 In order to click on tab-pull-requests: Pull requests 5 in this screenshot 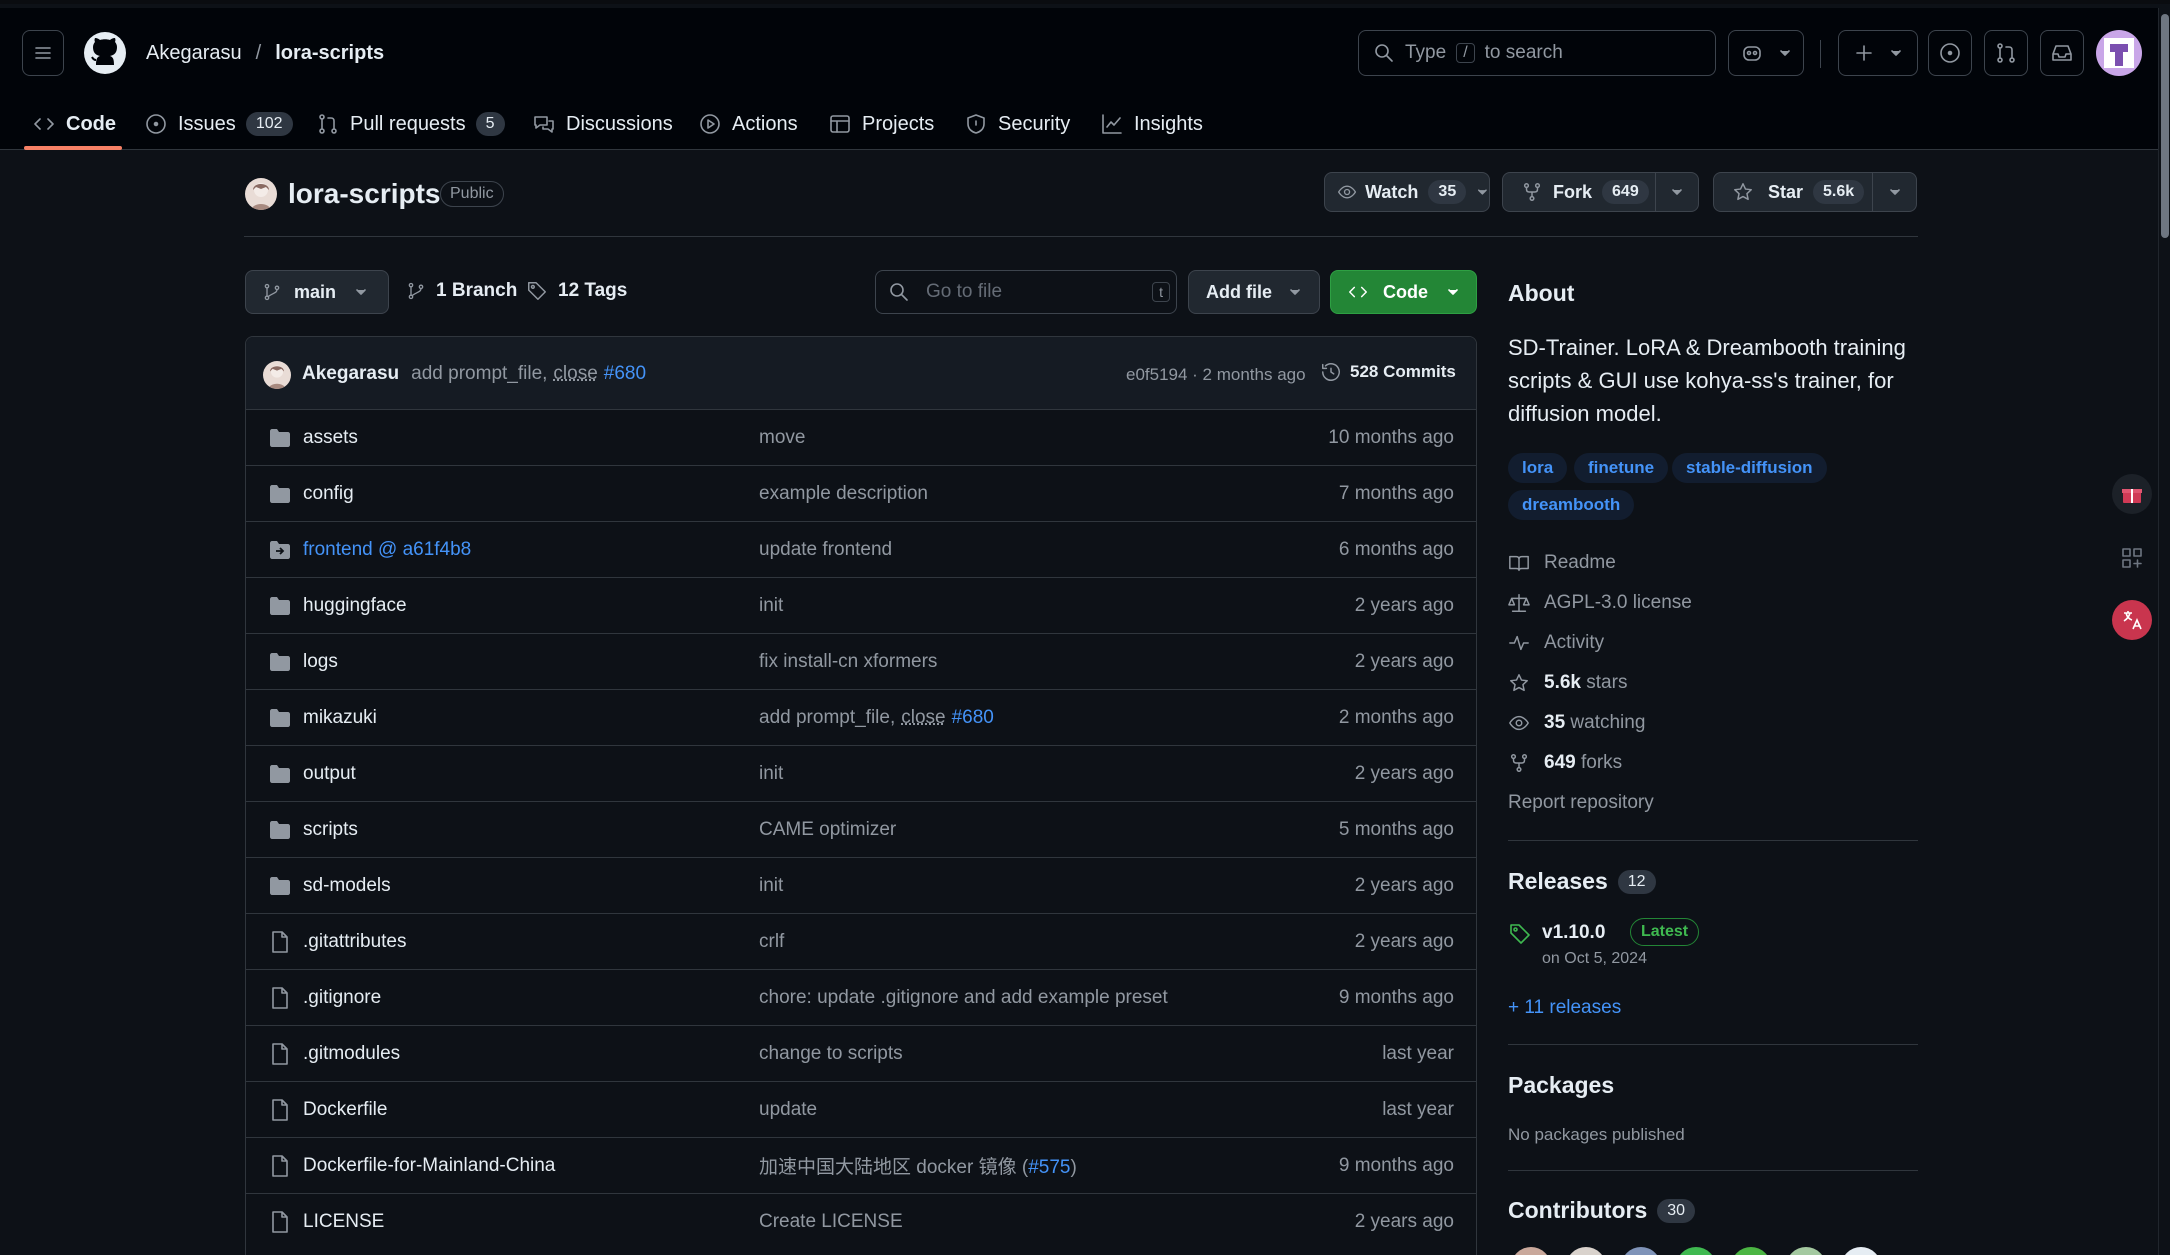, I will do `click(410, 124)`.